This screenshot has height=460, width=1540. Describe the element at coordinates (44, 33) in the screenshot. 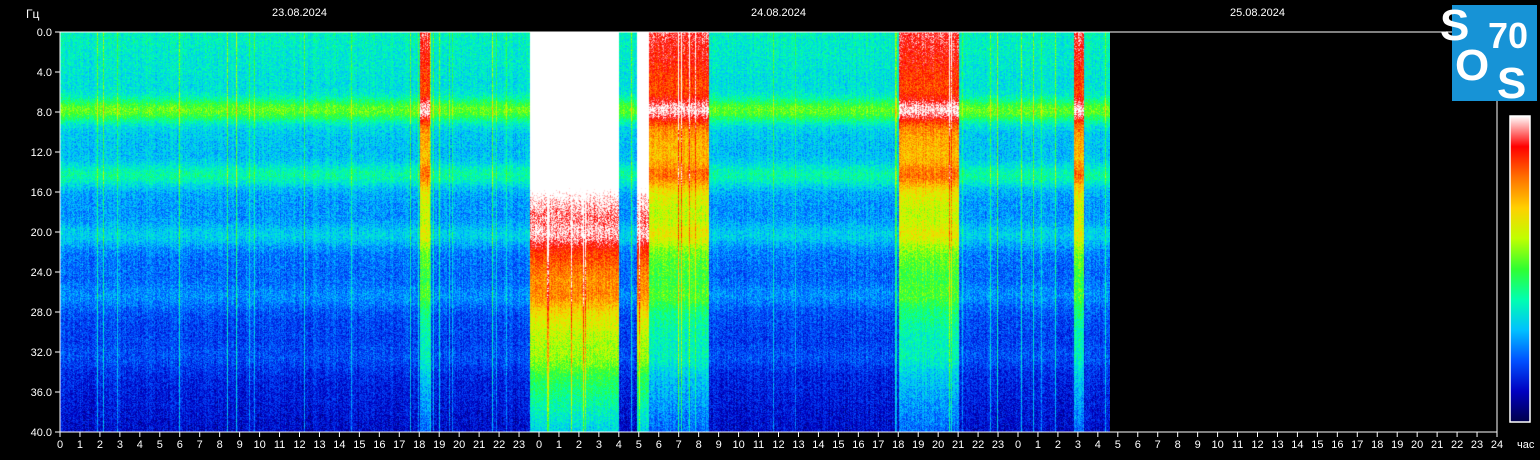

I see `y-tick-label: 0.0` at that location.